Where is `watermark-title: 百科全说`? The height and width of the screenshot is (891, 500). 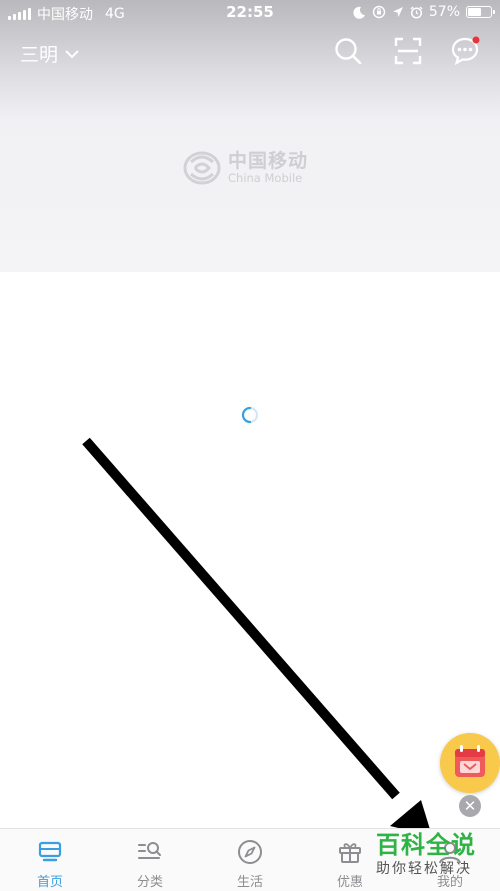
watermark-title: 百科全说 is located at coordinates (426, 845).